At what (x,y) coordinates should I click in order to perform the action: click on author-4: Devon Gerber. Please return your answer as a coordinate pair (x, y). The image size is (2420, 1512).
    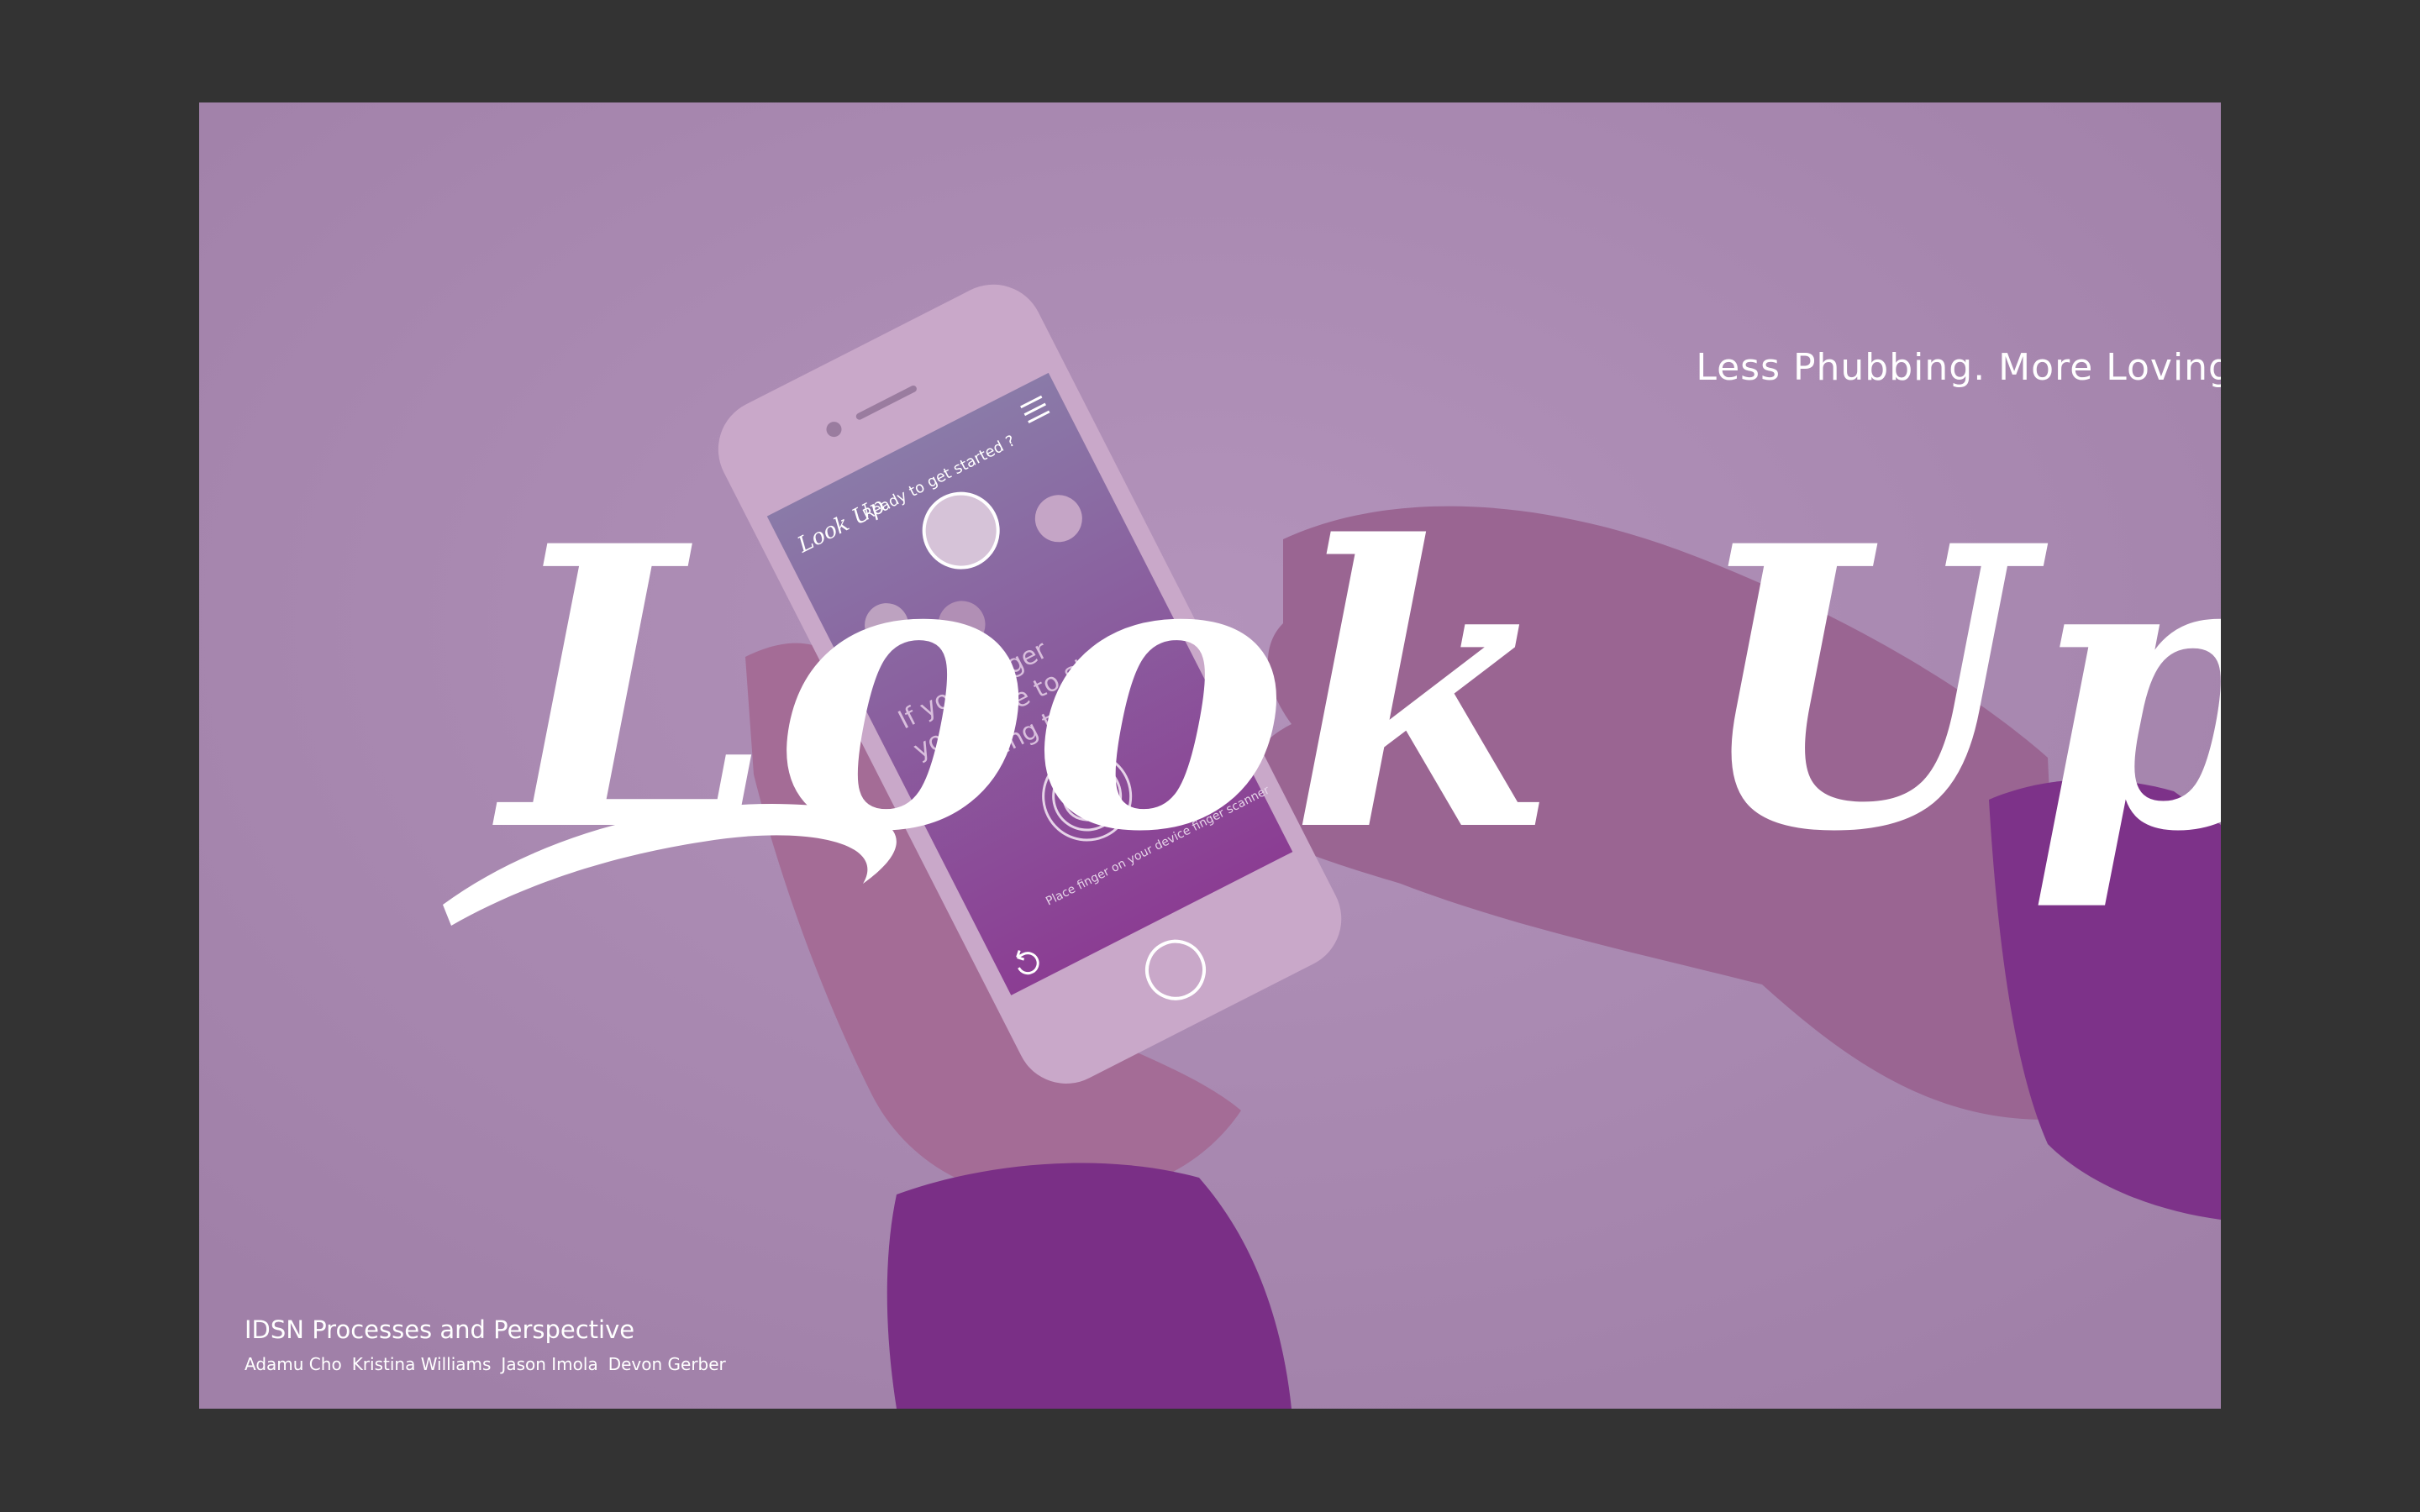
    Looking at the image, I should click on (667, 1364).